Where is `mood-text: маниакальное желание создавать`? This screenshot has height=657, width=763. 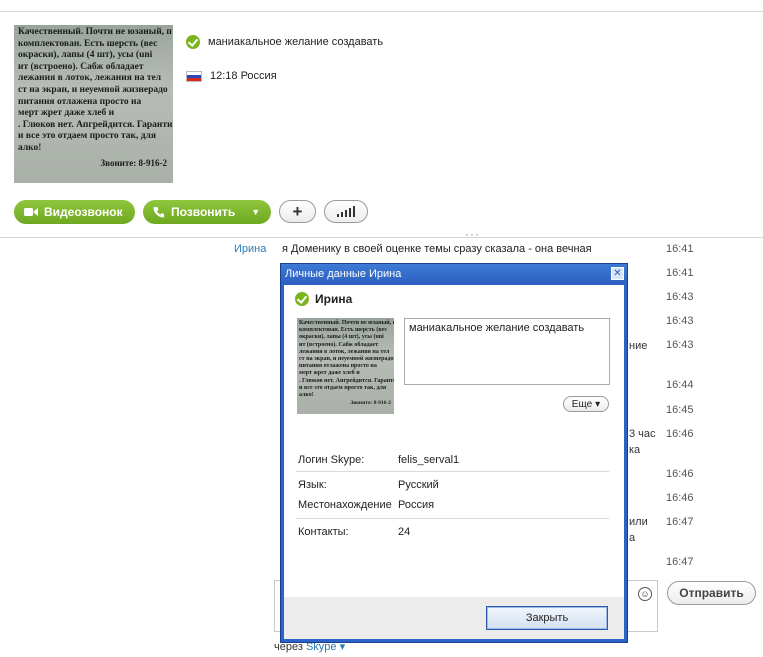 mood-text: маниакальное желание создавать is located at coordinates (296, 42).